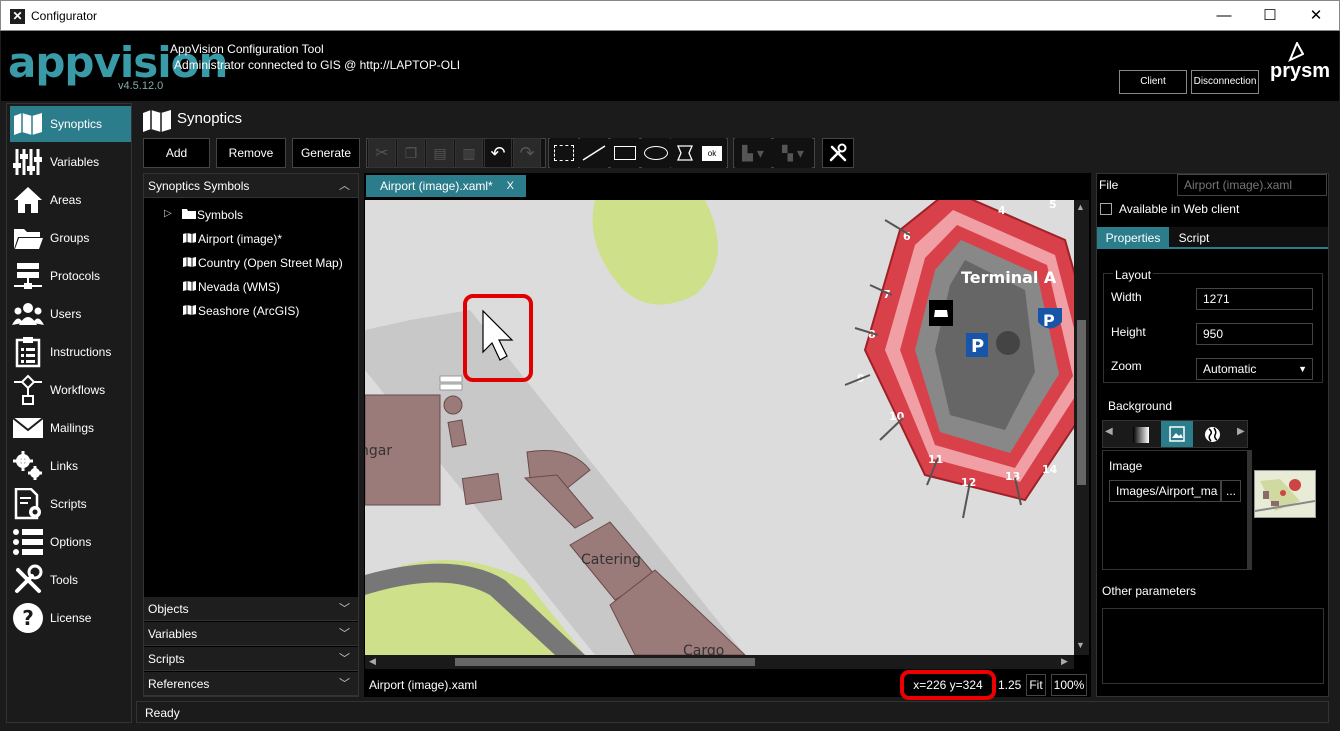  I want to click on svg-text: 5, so click(1053, 205).